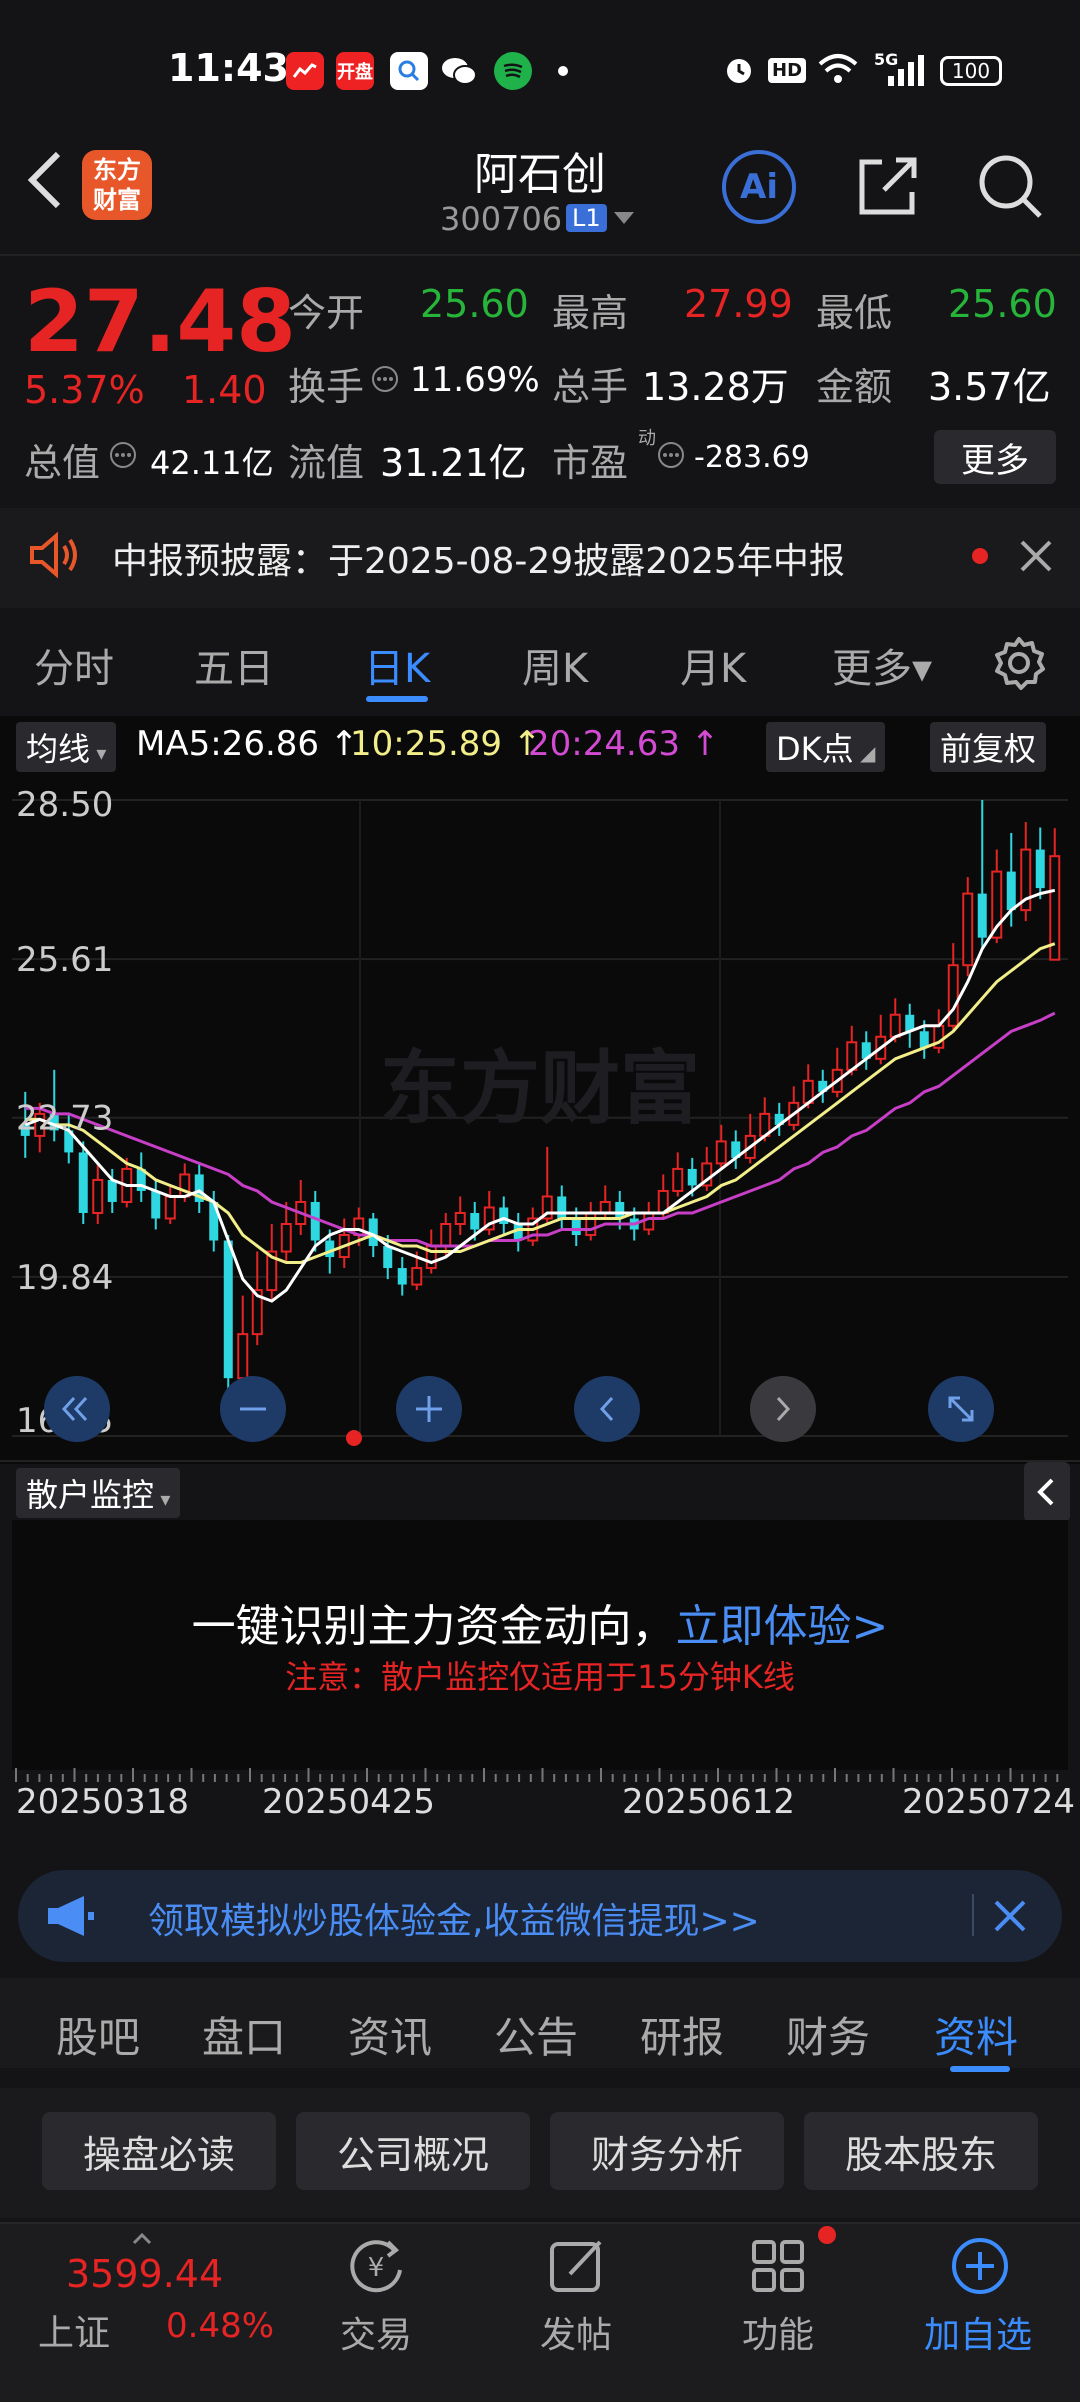 This screenshot has height=2402, width=1080. I want to click on adjust-selector: 前复权, so click(988, 747).